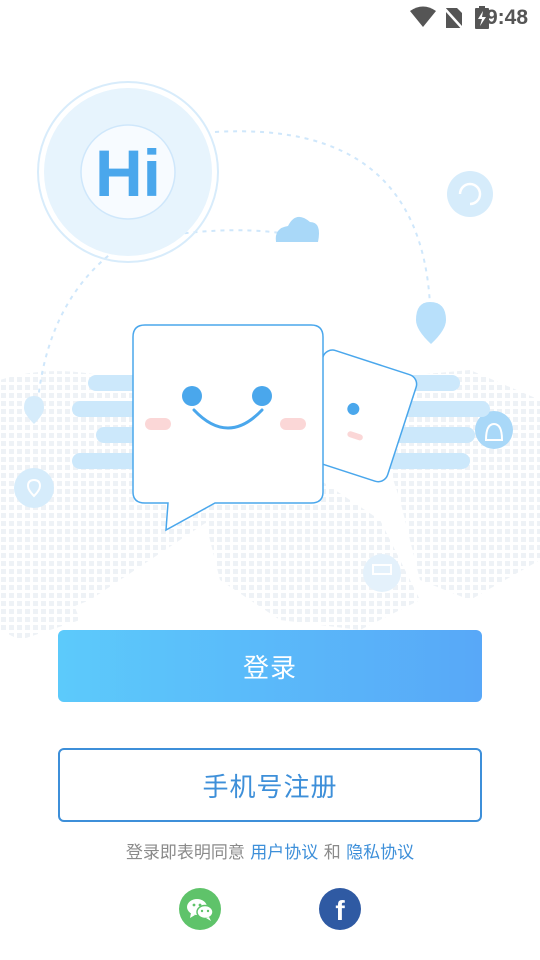 This screenshot has width=540, height=960. I want to click on facebook-icon: f, so click(340, 910).